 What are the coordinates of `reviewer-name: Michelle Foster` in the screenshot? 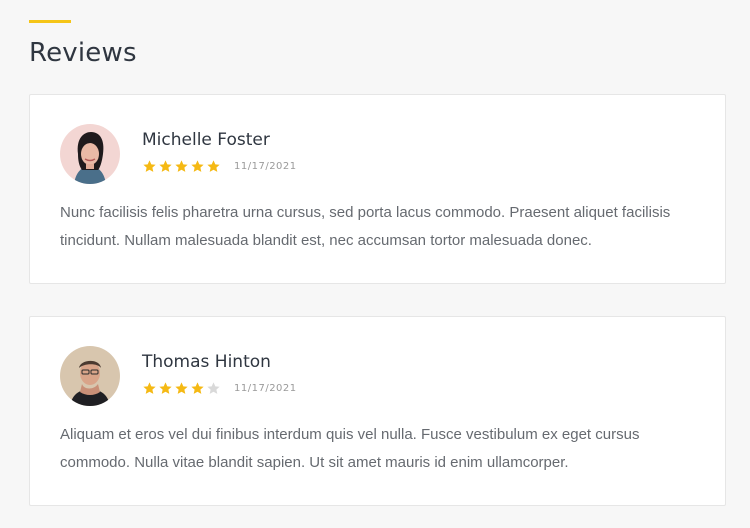 It's located at (206, 140).